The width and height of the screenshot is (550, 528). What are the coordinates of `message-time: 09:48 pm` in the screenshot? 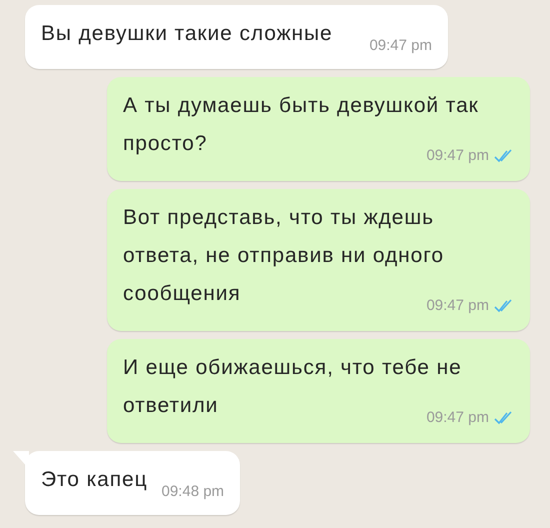 It's located at (193, 492).